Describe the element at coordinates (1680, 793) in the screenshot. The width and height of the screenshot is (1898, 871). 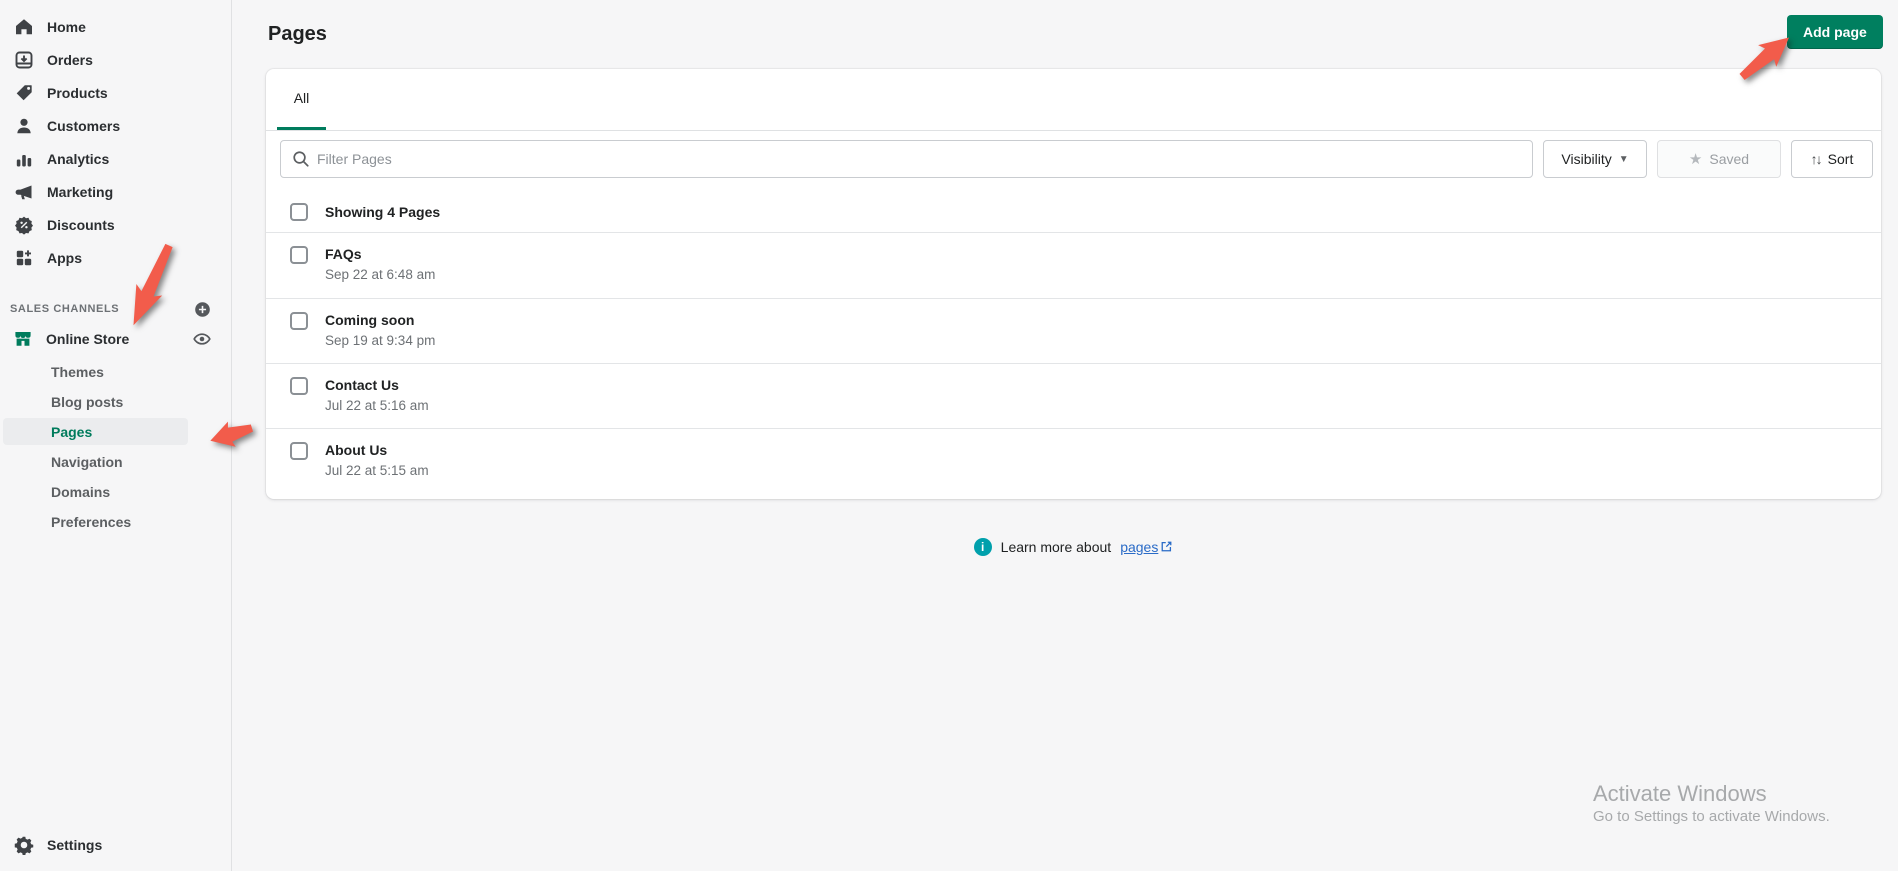
I see `watermark-line1: Activate Windows` at that location.